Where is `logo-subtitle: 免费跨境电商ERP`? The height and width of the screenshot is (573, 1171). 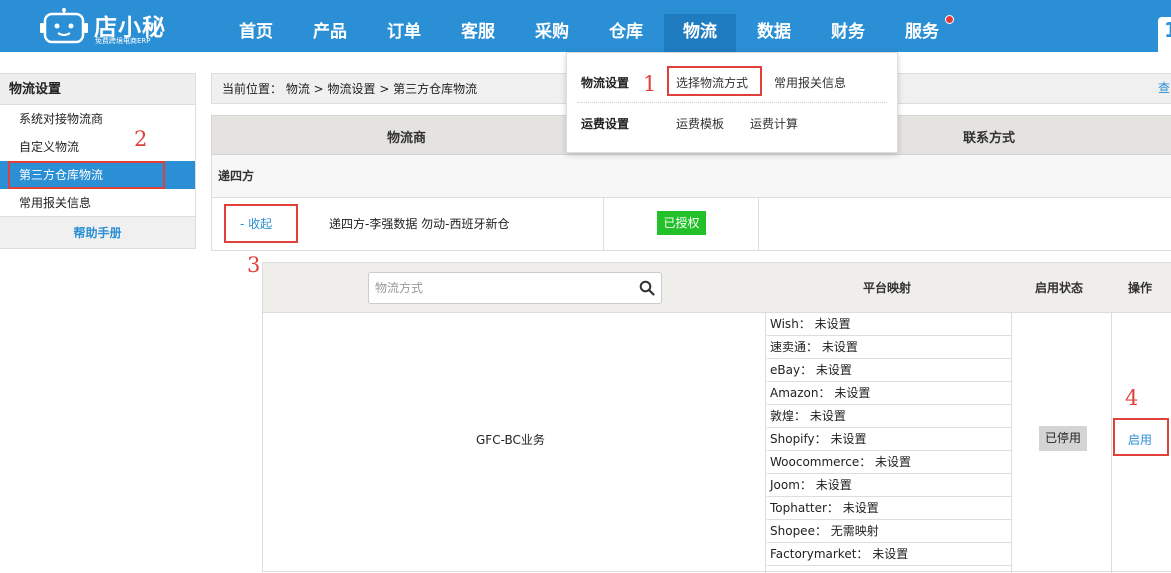
logo-subtitle: 免费跨境电商ERP is located at coordinates (123, 41).